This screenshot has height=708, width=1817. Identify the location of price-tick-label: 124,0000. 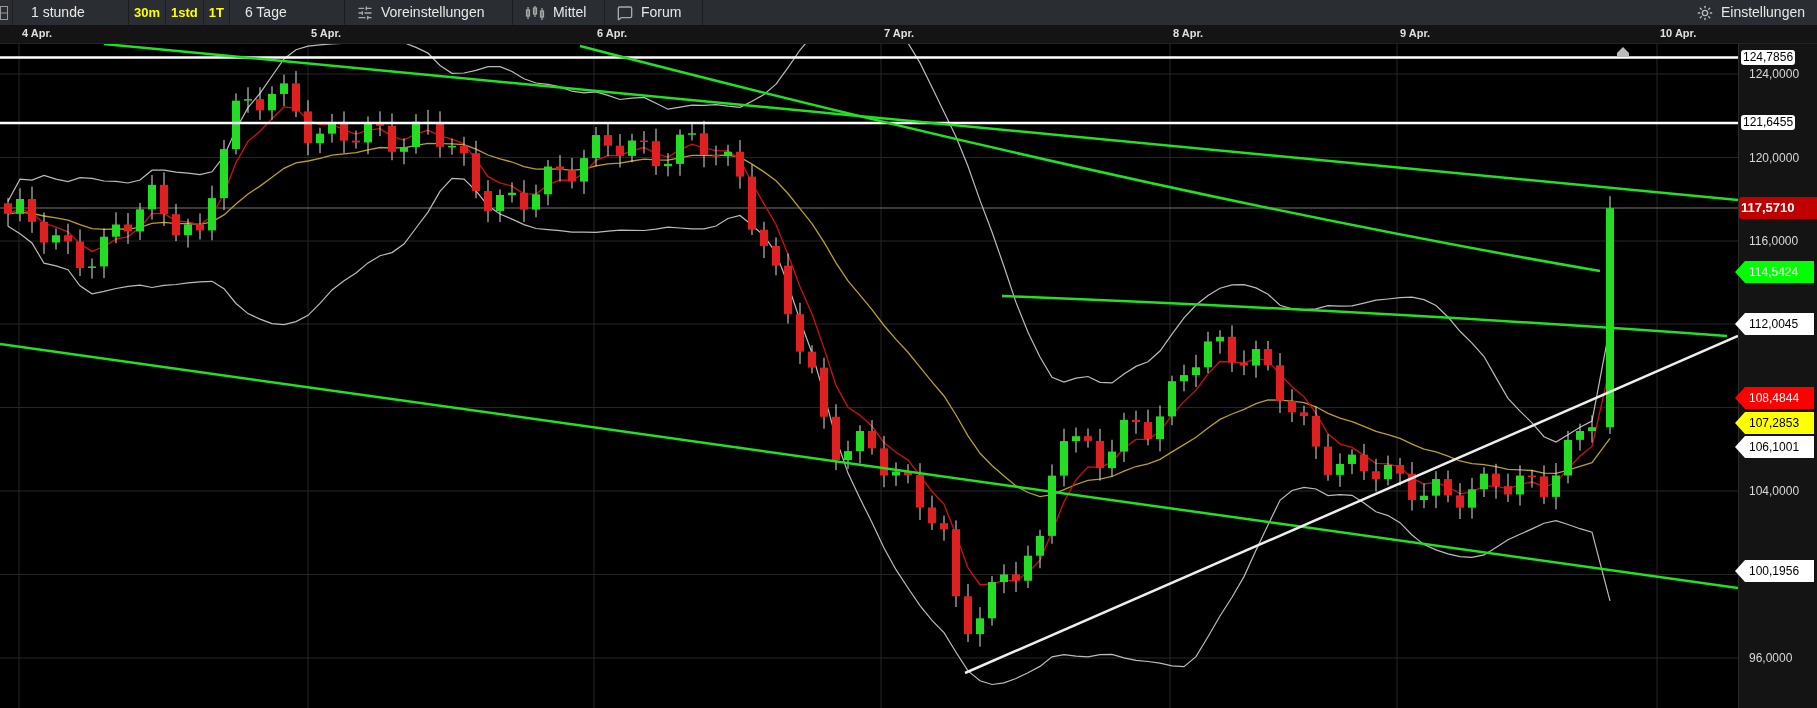
(1774, 74).